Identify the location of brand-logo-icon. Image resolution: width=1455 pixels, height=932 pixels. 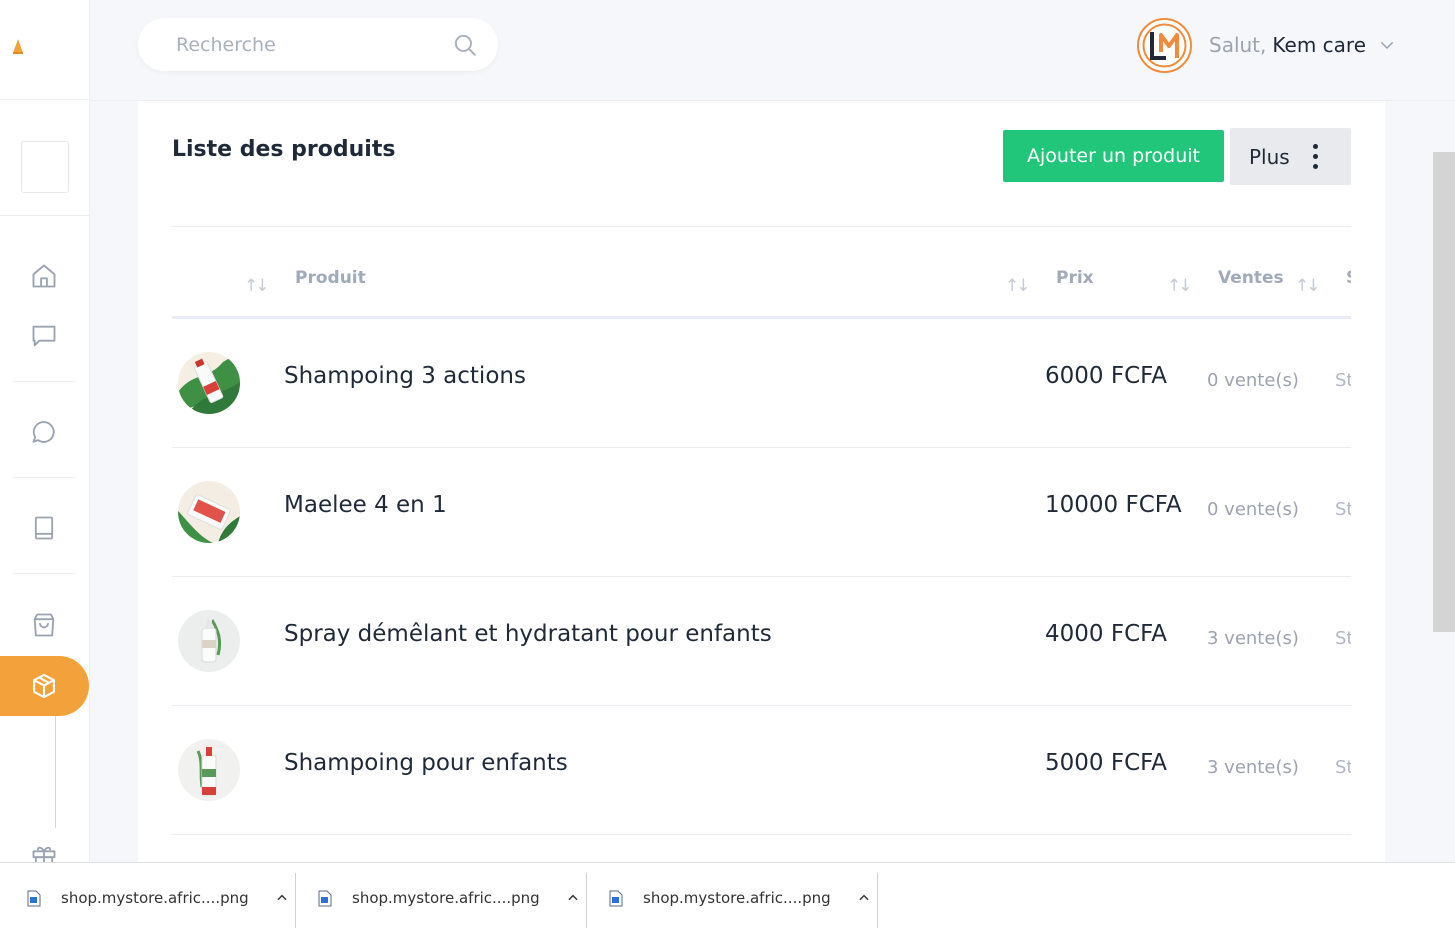
(18, 47).